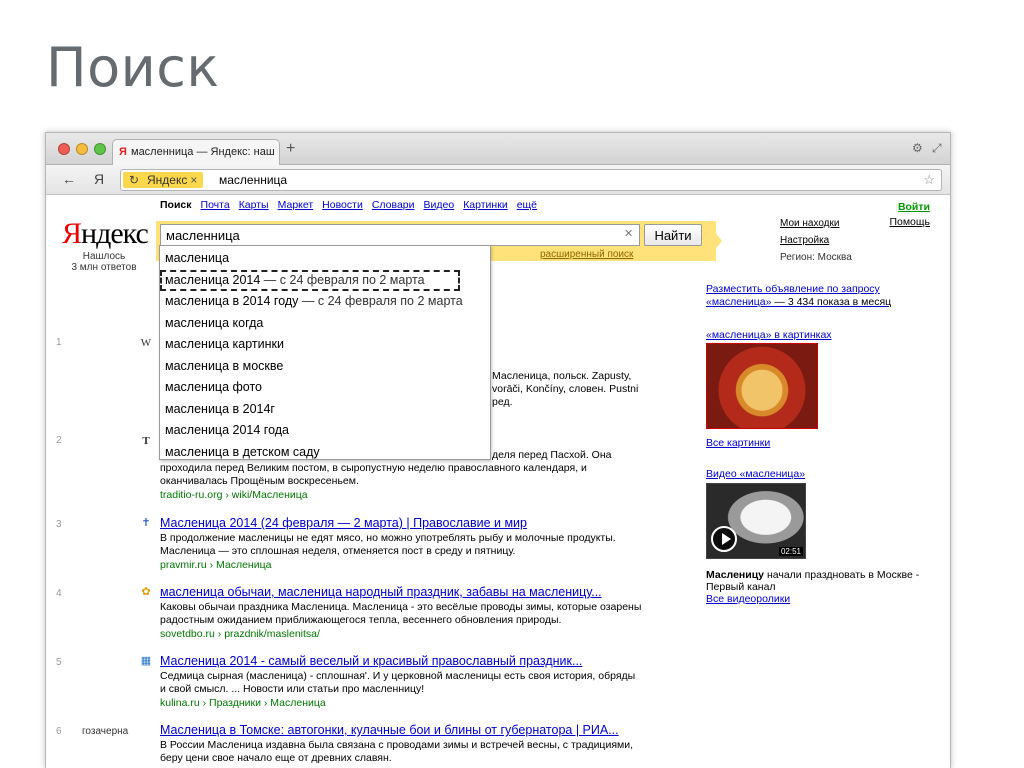  What do you see at coordinates (586, 254) in the screenshot?
I see `advanced-search-link: расширенный поиск` at bounding box center [586, 254].